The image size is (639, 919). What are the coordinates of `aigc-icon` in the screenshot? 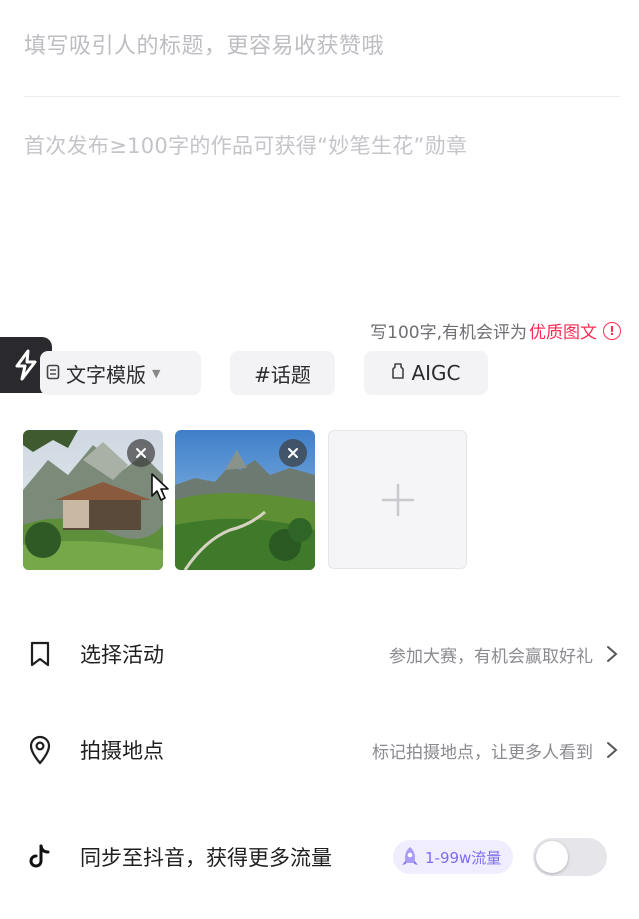 It's located at (398, 373).